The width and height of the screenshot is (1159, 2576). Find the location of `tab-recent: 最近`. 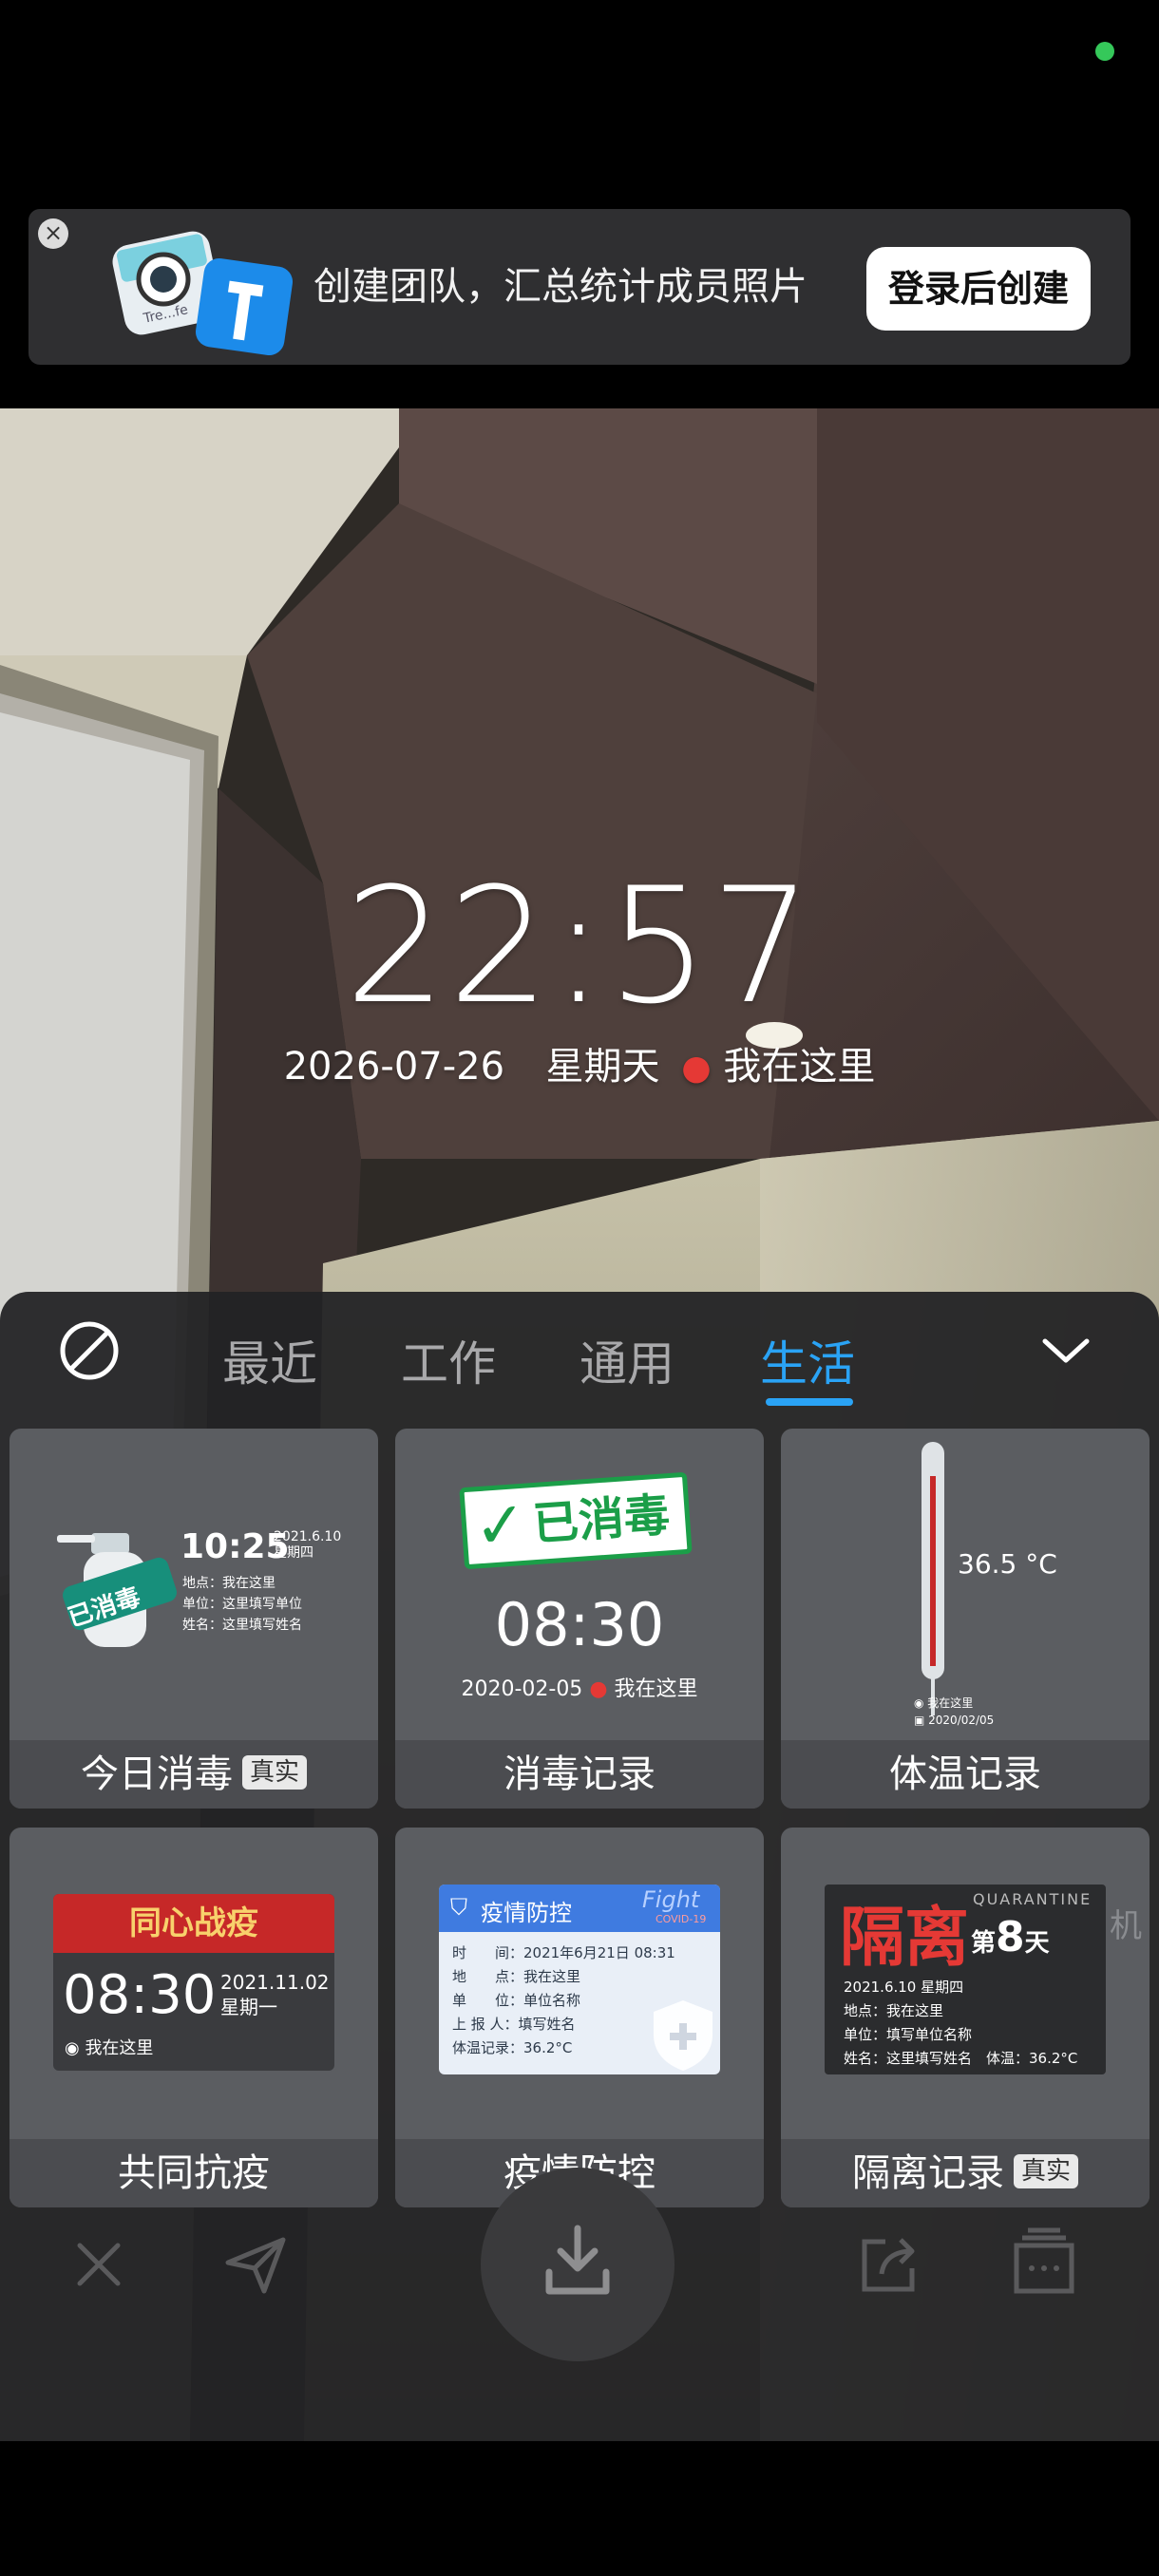

tab-recent: 最近 is located at coordinates (269, 1360).